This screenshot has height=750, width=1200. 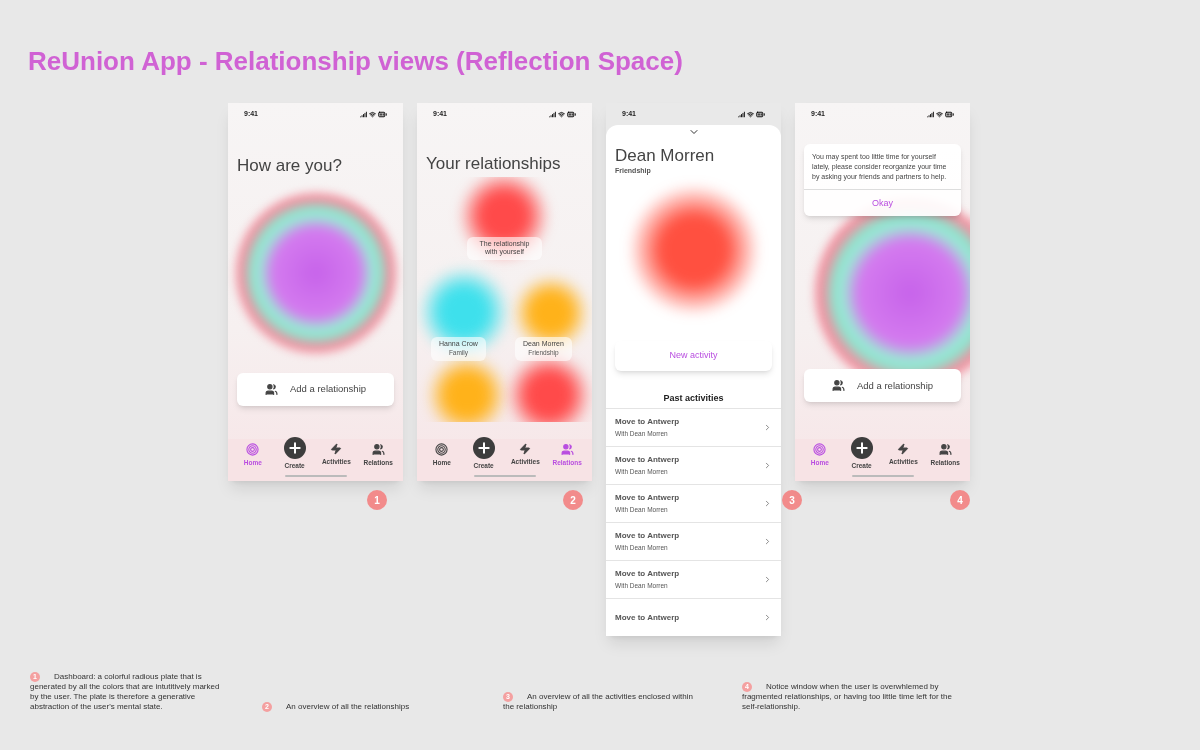 I want to click on activity-row: Move to Antwerp, so click(x=693, y=617).